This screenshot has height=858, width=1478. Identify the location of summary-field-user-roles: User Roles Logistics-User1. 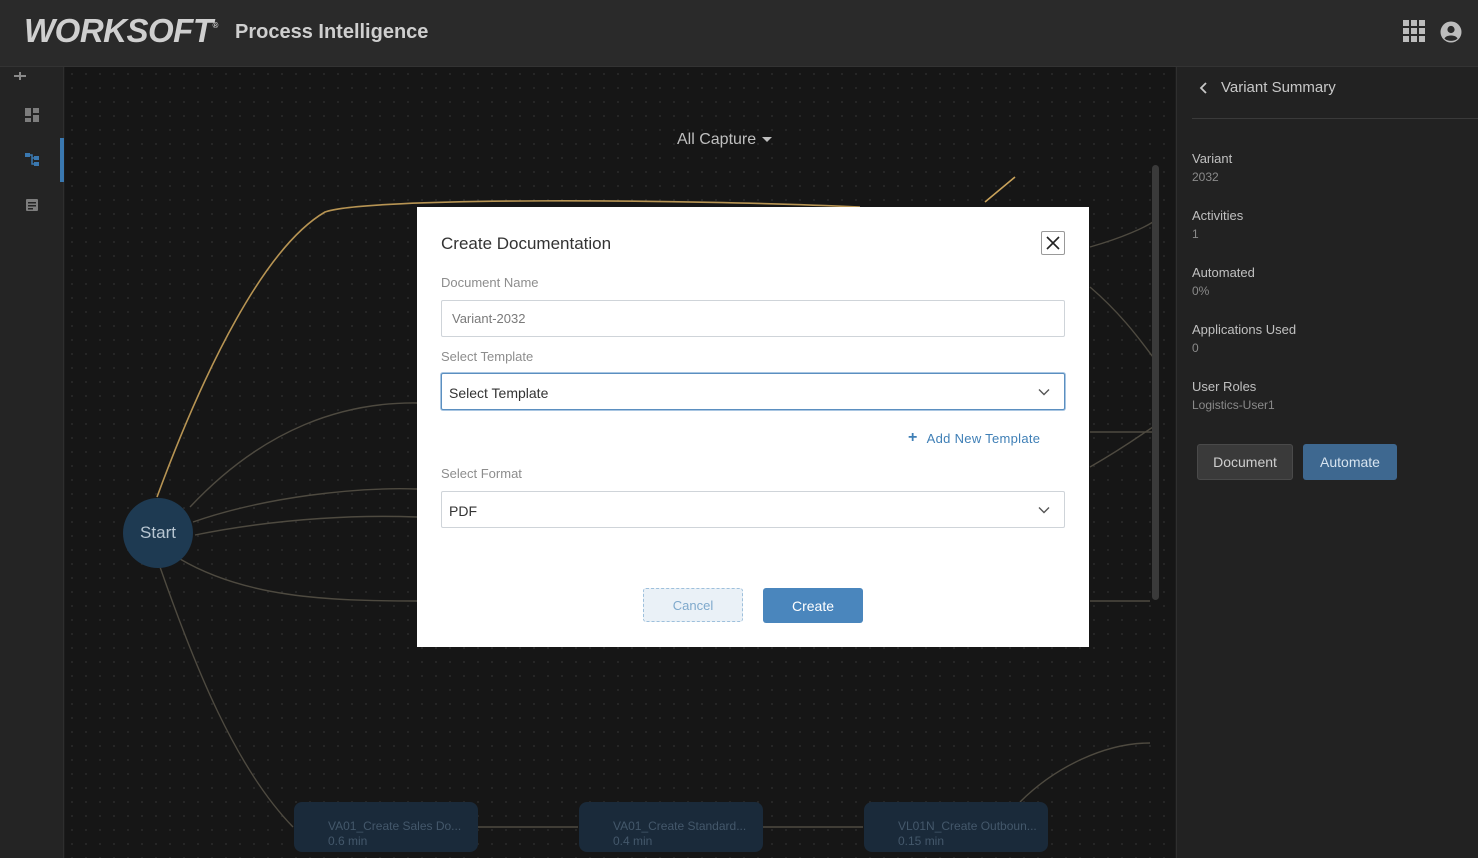
(1233, 395).